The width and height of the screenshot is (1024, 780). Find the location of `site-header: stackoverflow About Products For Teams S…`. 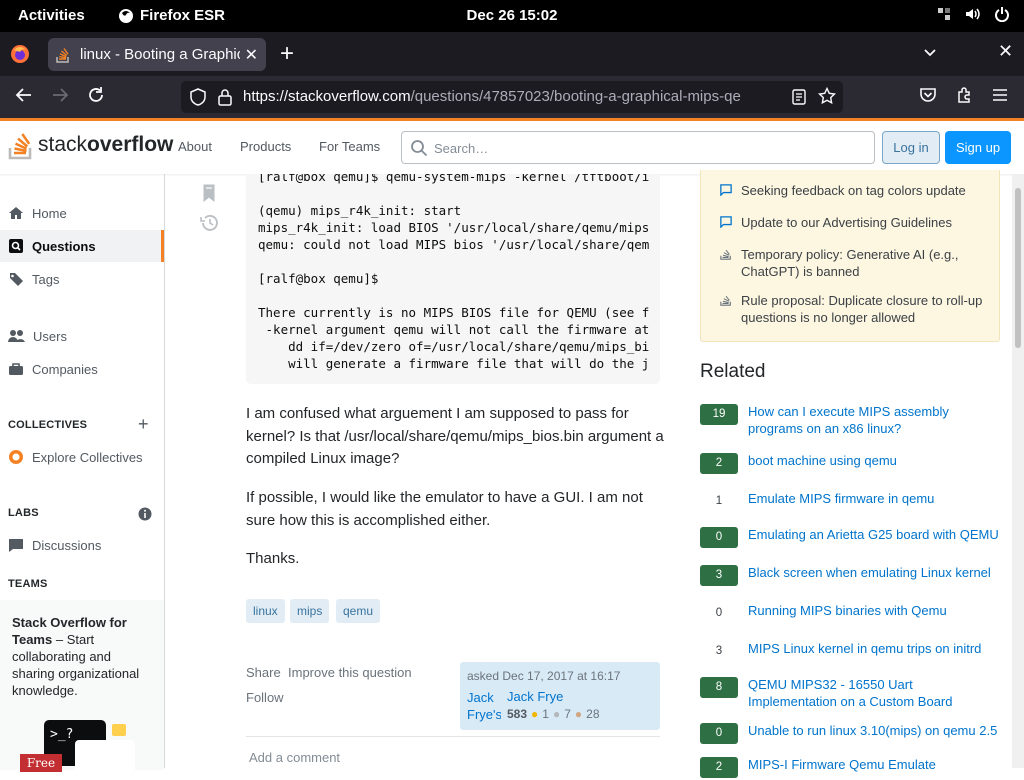

site-header: stackoverflow About Products For Teams S… is located at coordinates (512, 146).